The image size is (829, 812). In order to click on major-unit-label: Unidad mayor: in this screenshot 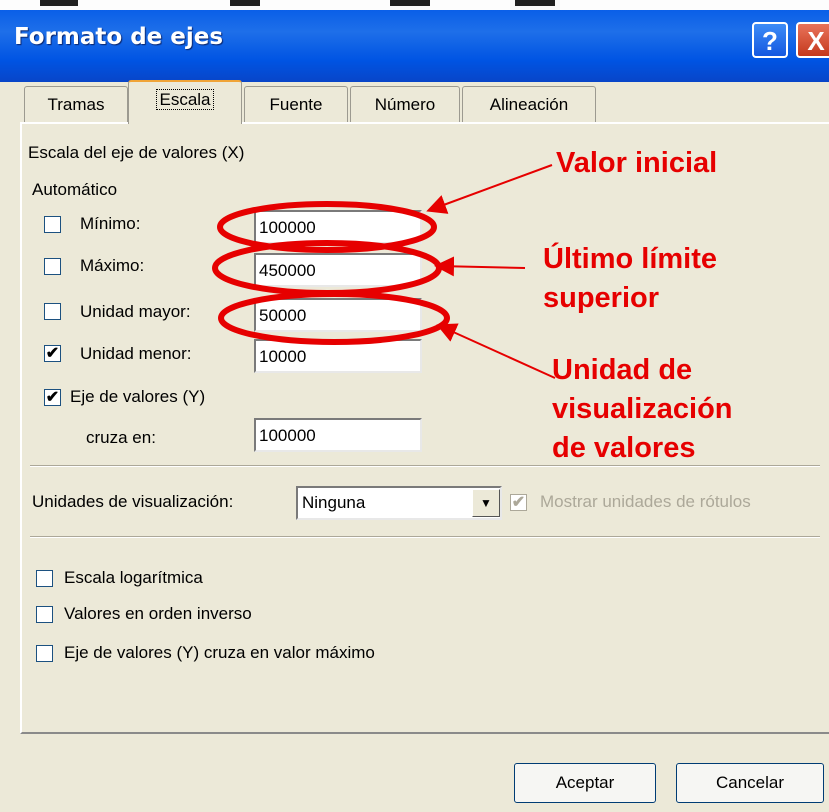, I will do `click(135, 311)`.